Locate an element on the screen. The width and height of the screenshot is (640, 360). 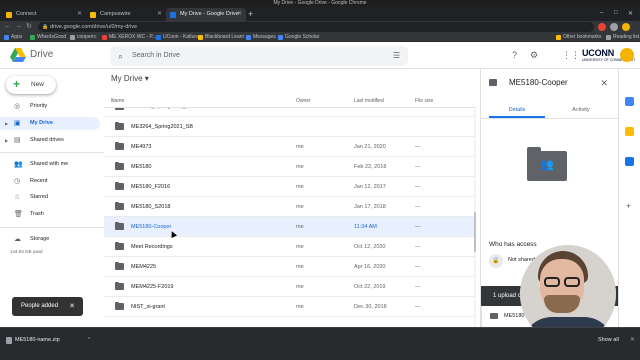
show-all-button: Show all is located at coordinates (608, 340).